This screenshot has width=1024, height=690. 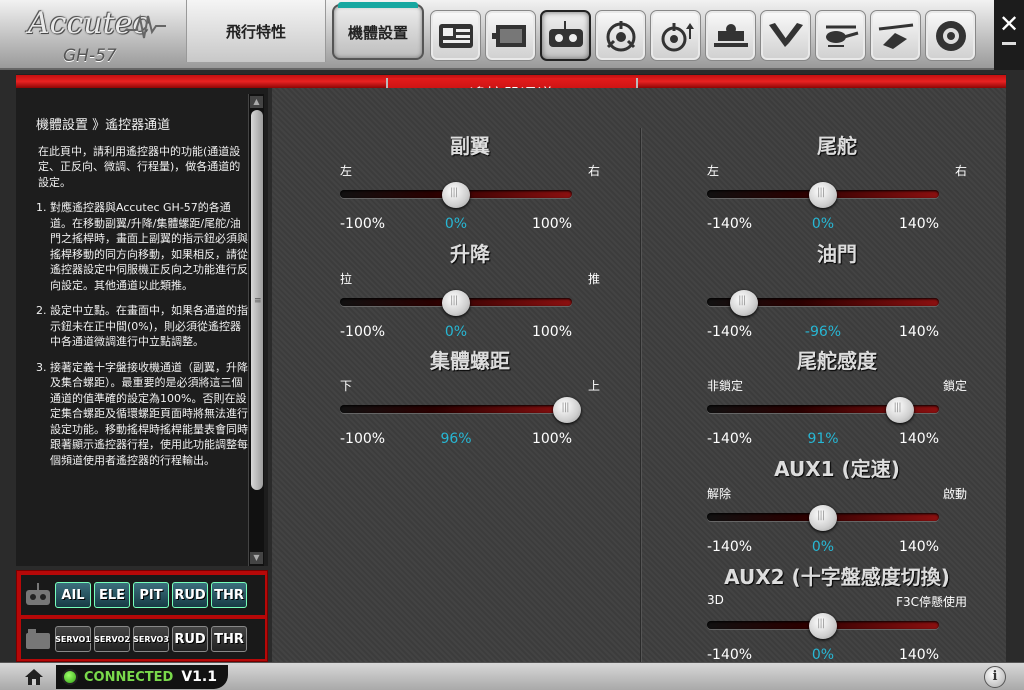 I want to click on servo-button, so click(x=510, y=35).